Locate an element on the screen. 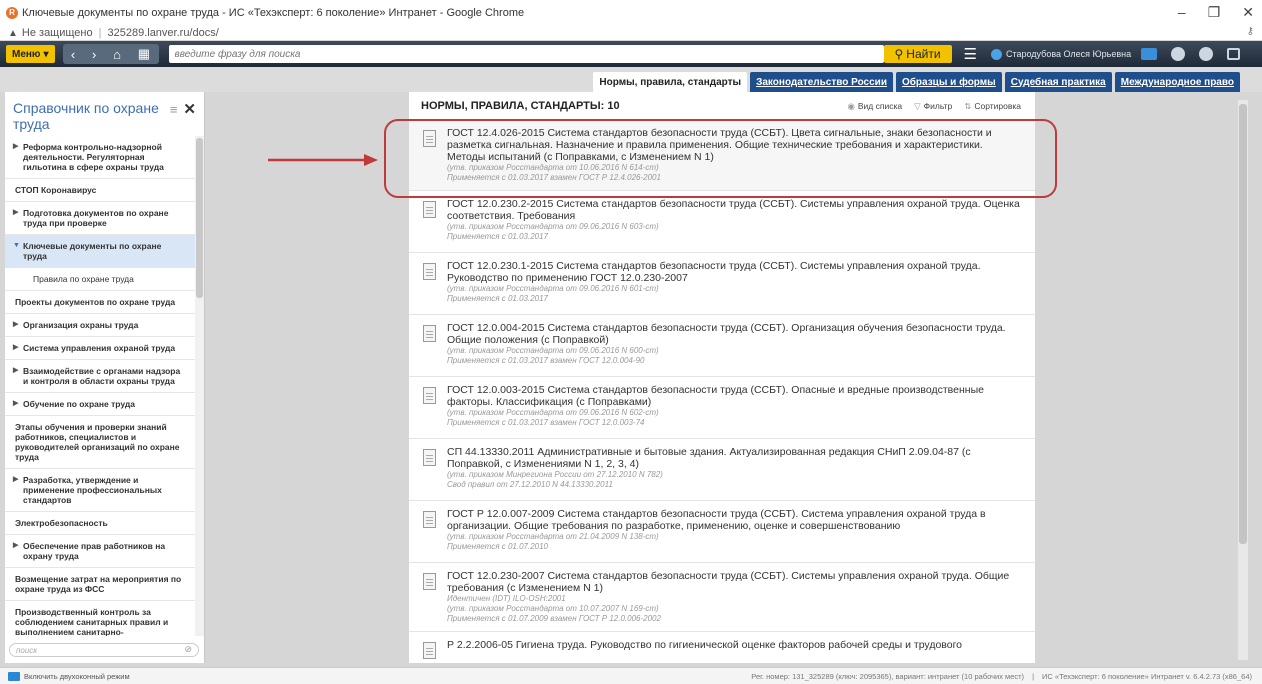 Image resolution: width=1262 pixels, height=684 pixels. search-input is located at coordinates (526, 54).